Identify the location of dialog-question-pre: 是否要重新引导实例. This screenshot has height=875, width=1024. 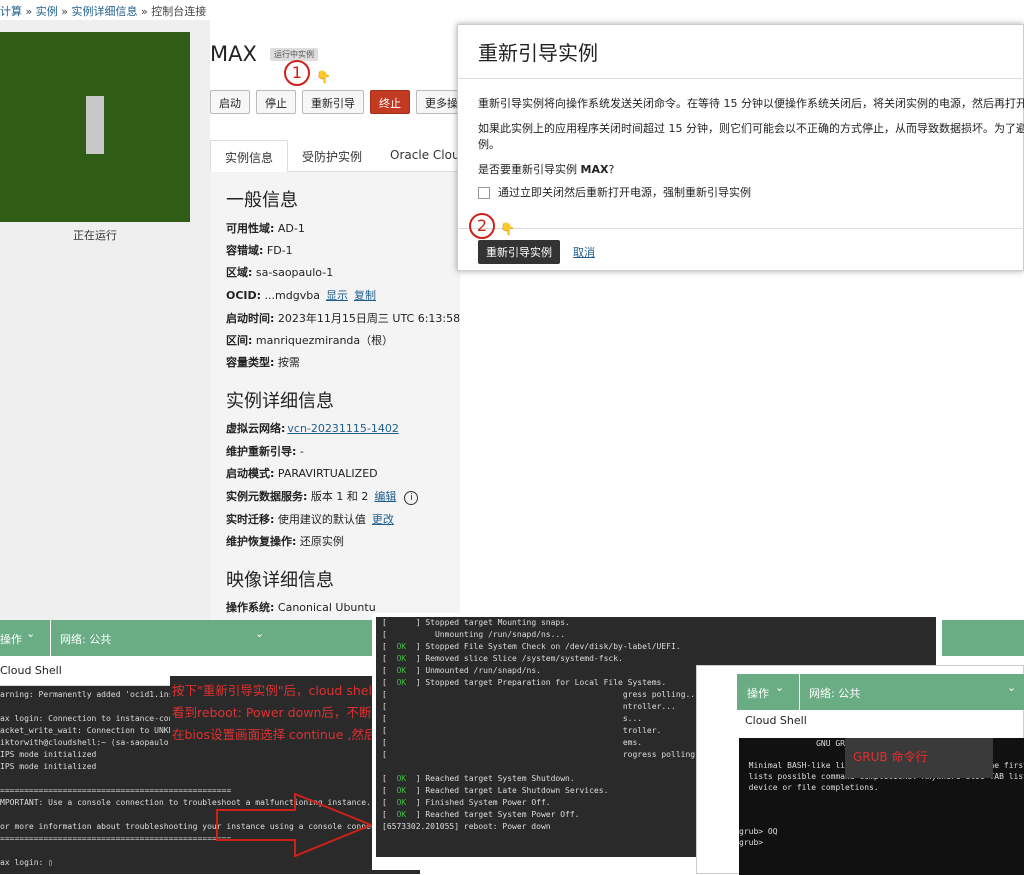
(529, 169).